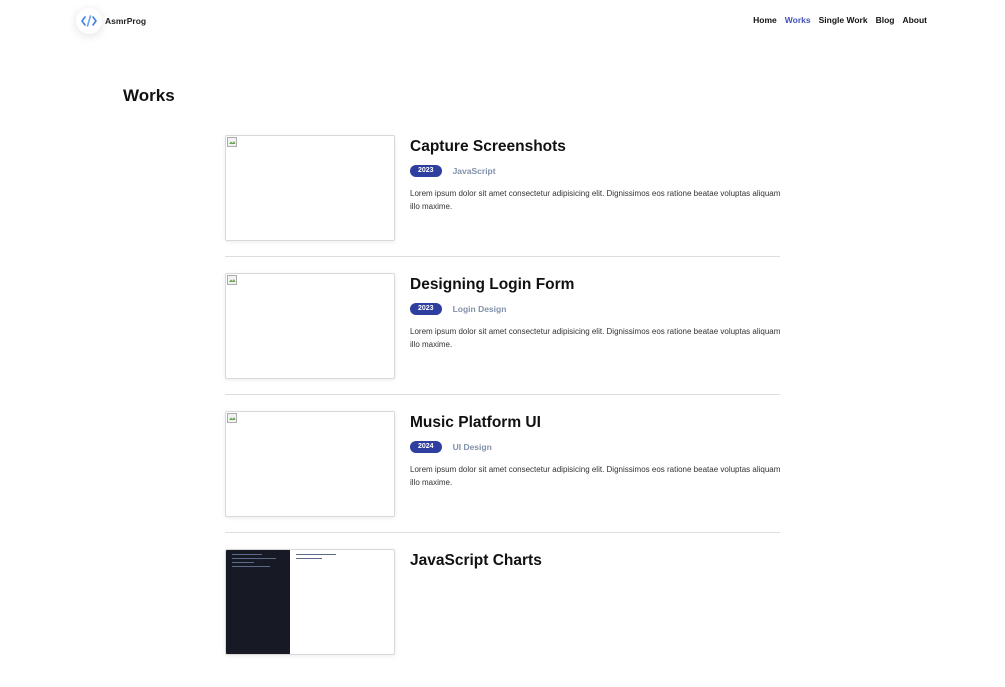 This screenshot has width=1005, height=687. I want to click on work-category: UI Design, so click(472, 447).